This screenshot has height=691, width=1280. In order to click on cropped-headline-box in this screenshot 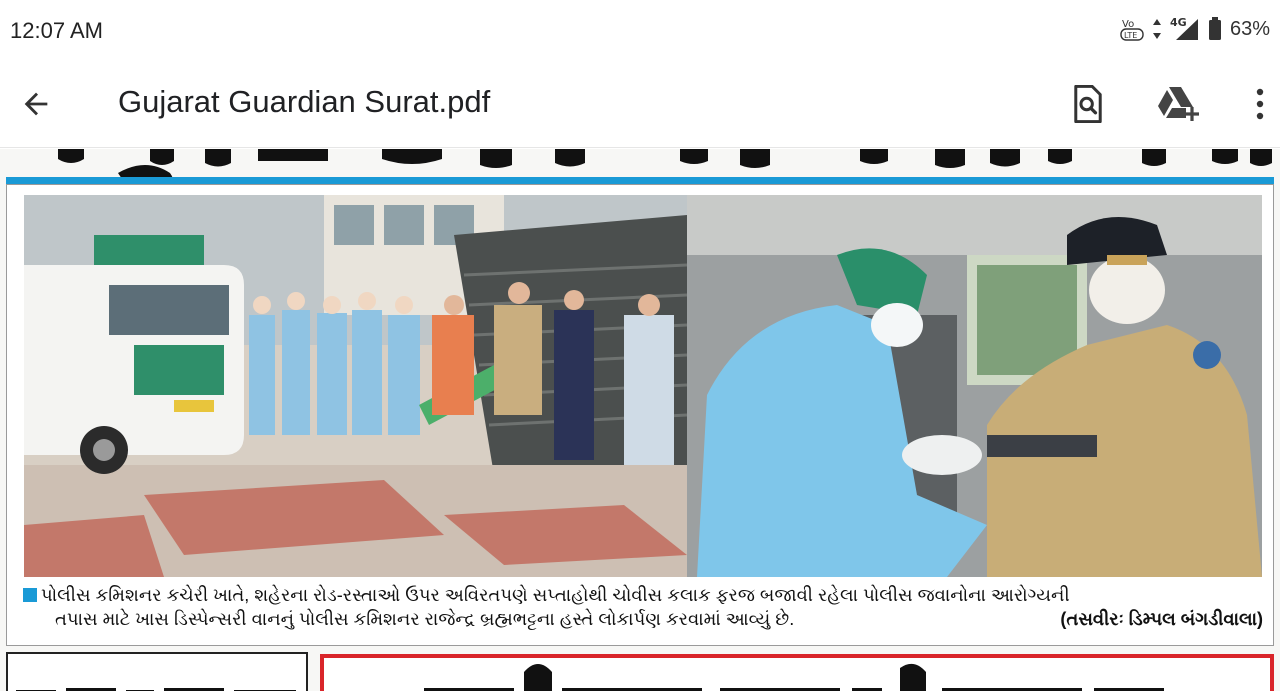, I will do `click(797, 672)`.